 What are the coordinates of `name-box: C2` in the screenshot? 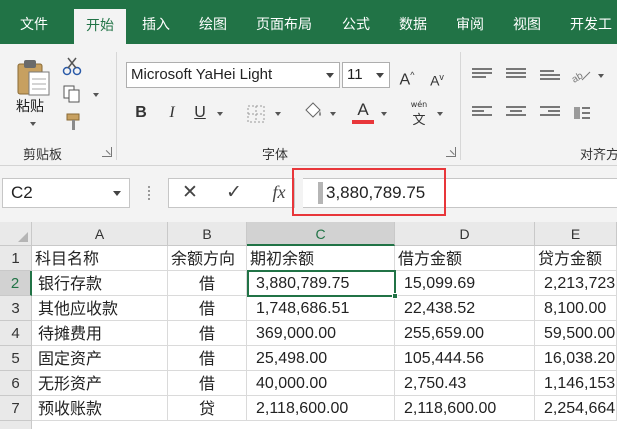 It's located at (66, 193).